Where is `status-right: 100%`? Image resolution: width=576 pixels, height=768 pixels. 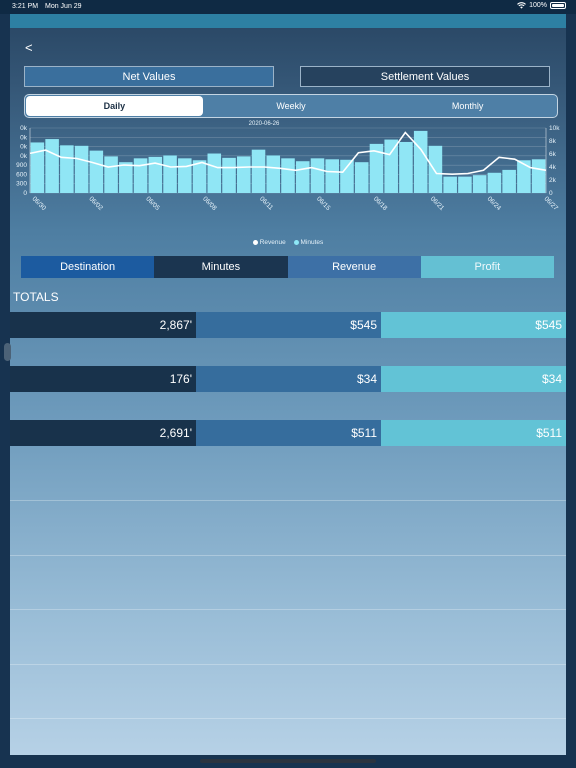
status-right: 100% is located at coordinates (541, 5).